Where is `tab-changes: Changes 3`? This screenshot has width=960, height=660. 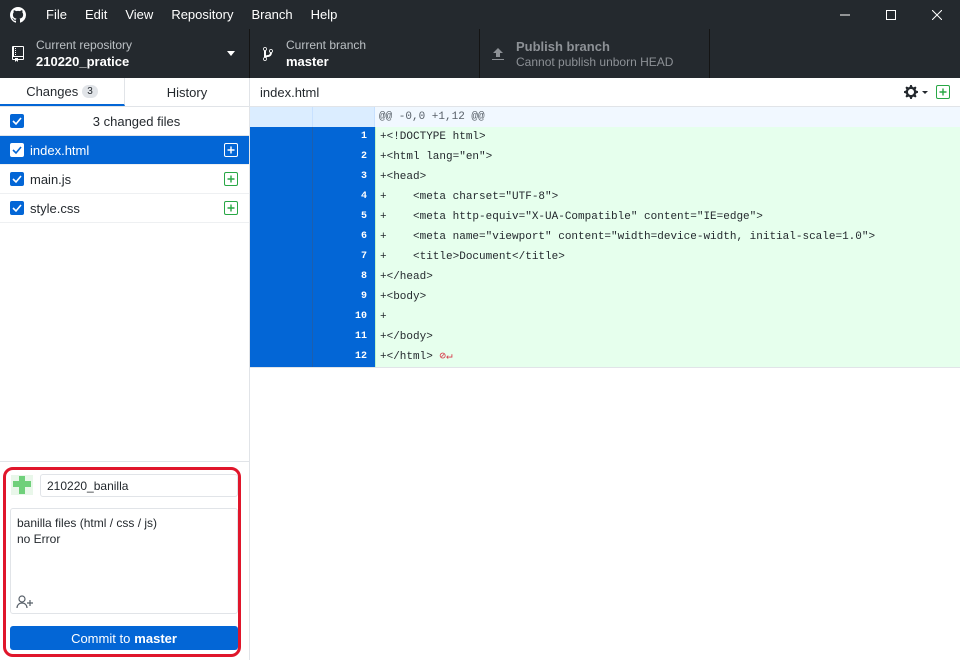 tab-changes: Changes 3 is located at coordinates (62, 92).